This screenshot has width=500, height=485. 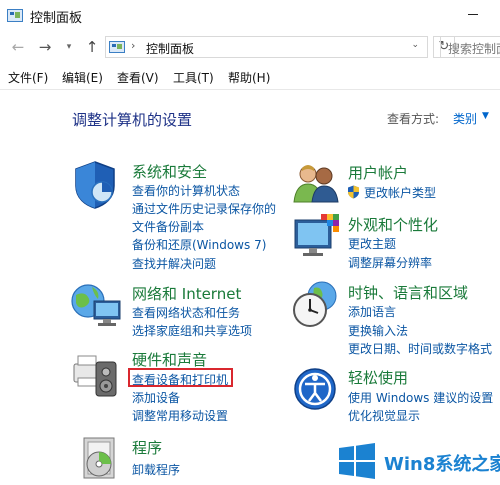 What do you see at coordinates (169, 171) in the screenshot?
I see `category-system-security: 系统和安全` at bounding box center [169, 171].